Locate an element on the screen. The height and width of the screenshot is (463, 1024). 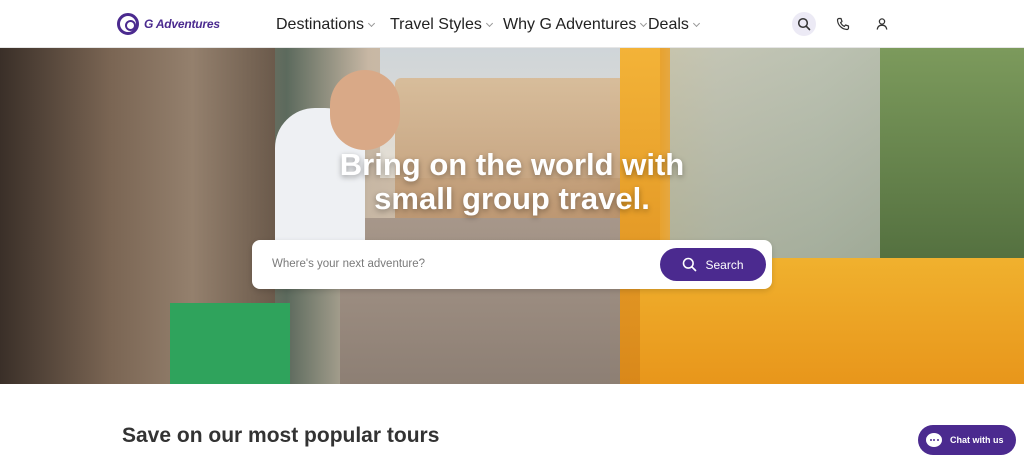
header-phone-button is located at coordinates (843, 24).